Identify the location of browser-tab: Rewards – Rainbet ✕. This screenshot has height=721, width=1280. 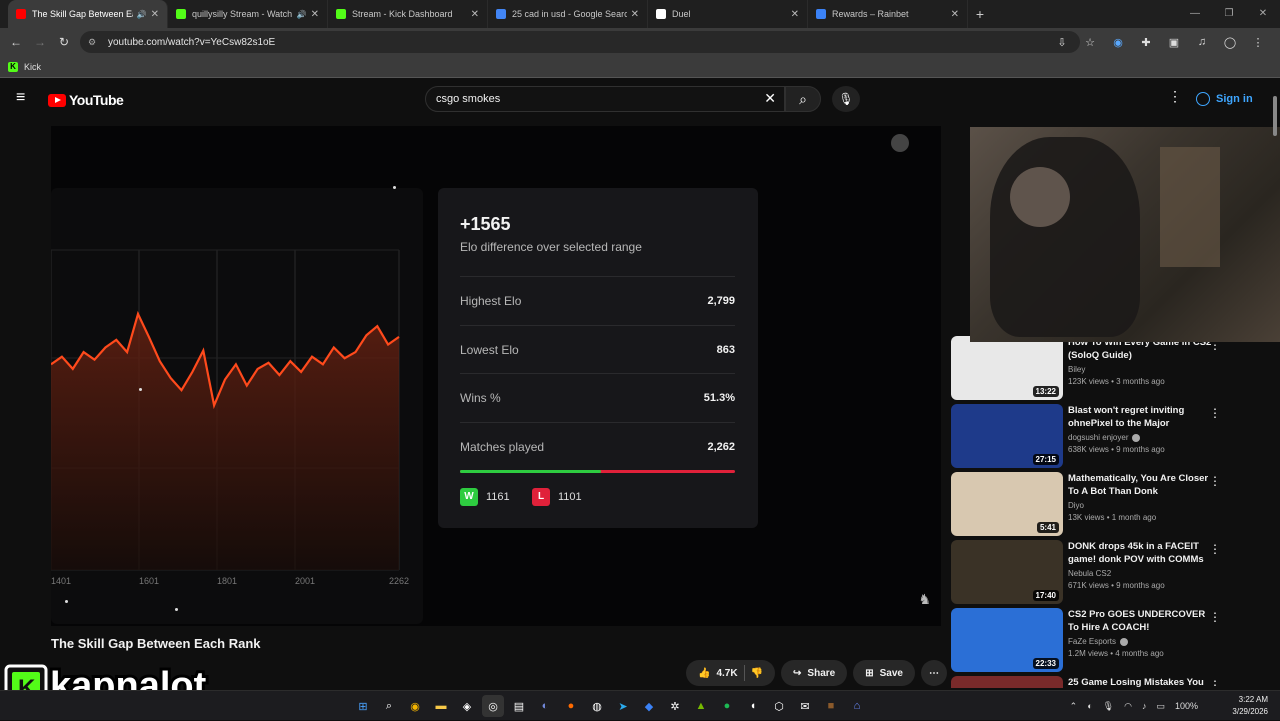
(888, 14).